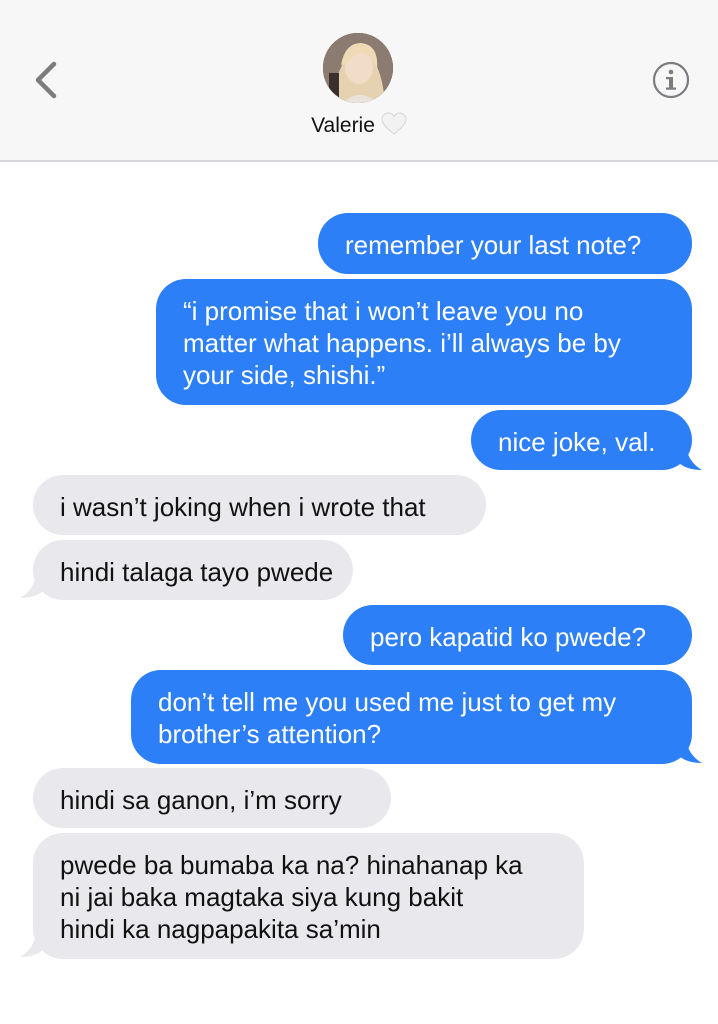  Describe the element at coordinates (394, 127) in the screenshot. I see `white-heart-icon` at that location.